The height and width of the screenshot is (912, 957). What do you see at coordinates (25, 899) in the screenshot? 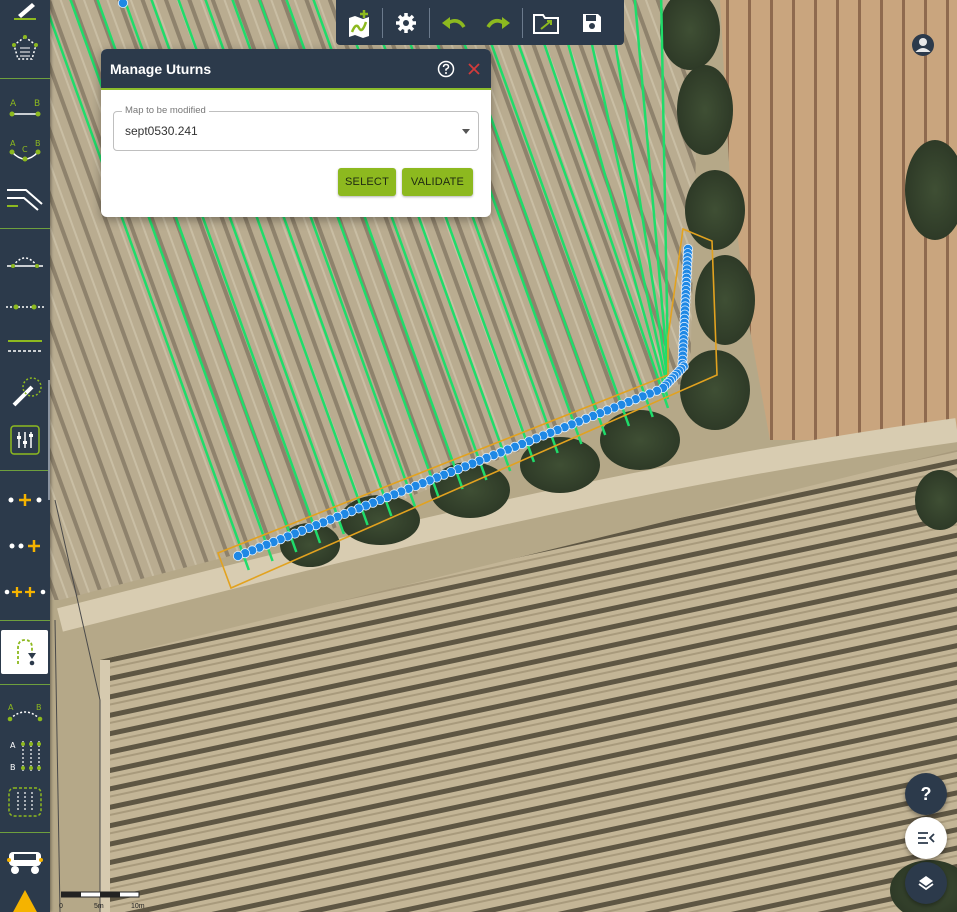
I see `warning-icon` at bounding box center [25, 899].